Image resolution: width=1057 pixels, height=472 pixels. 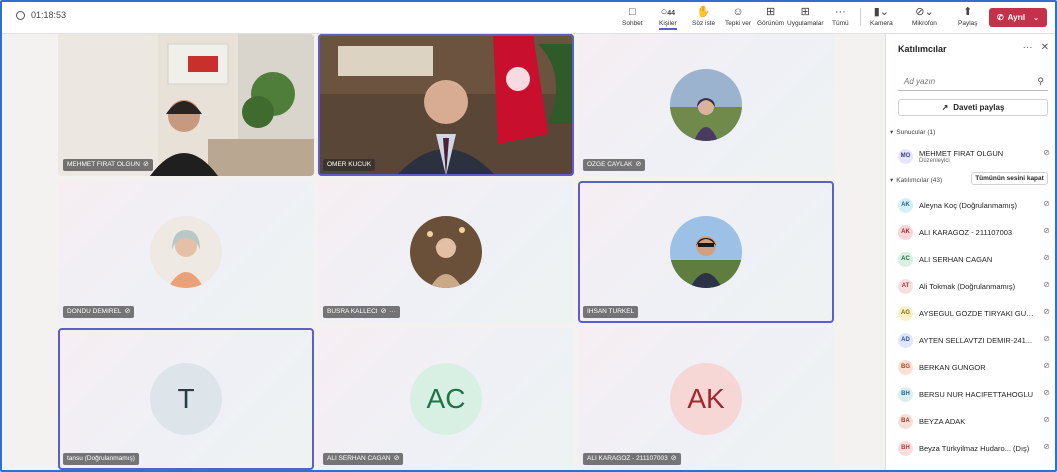 I want to click on apps-label: Uygulamalar, so click(x=805, y=23).